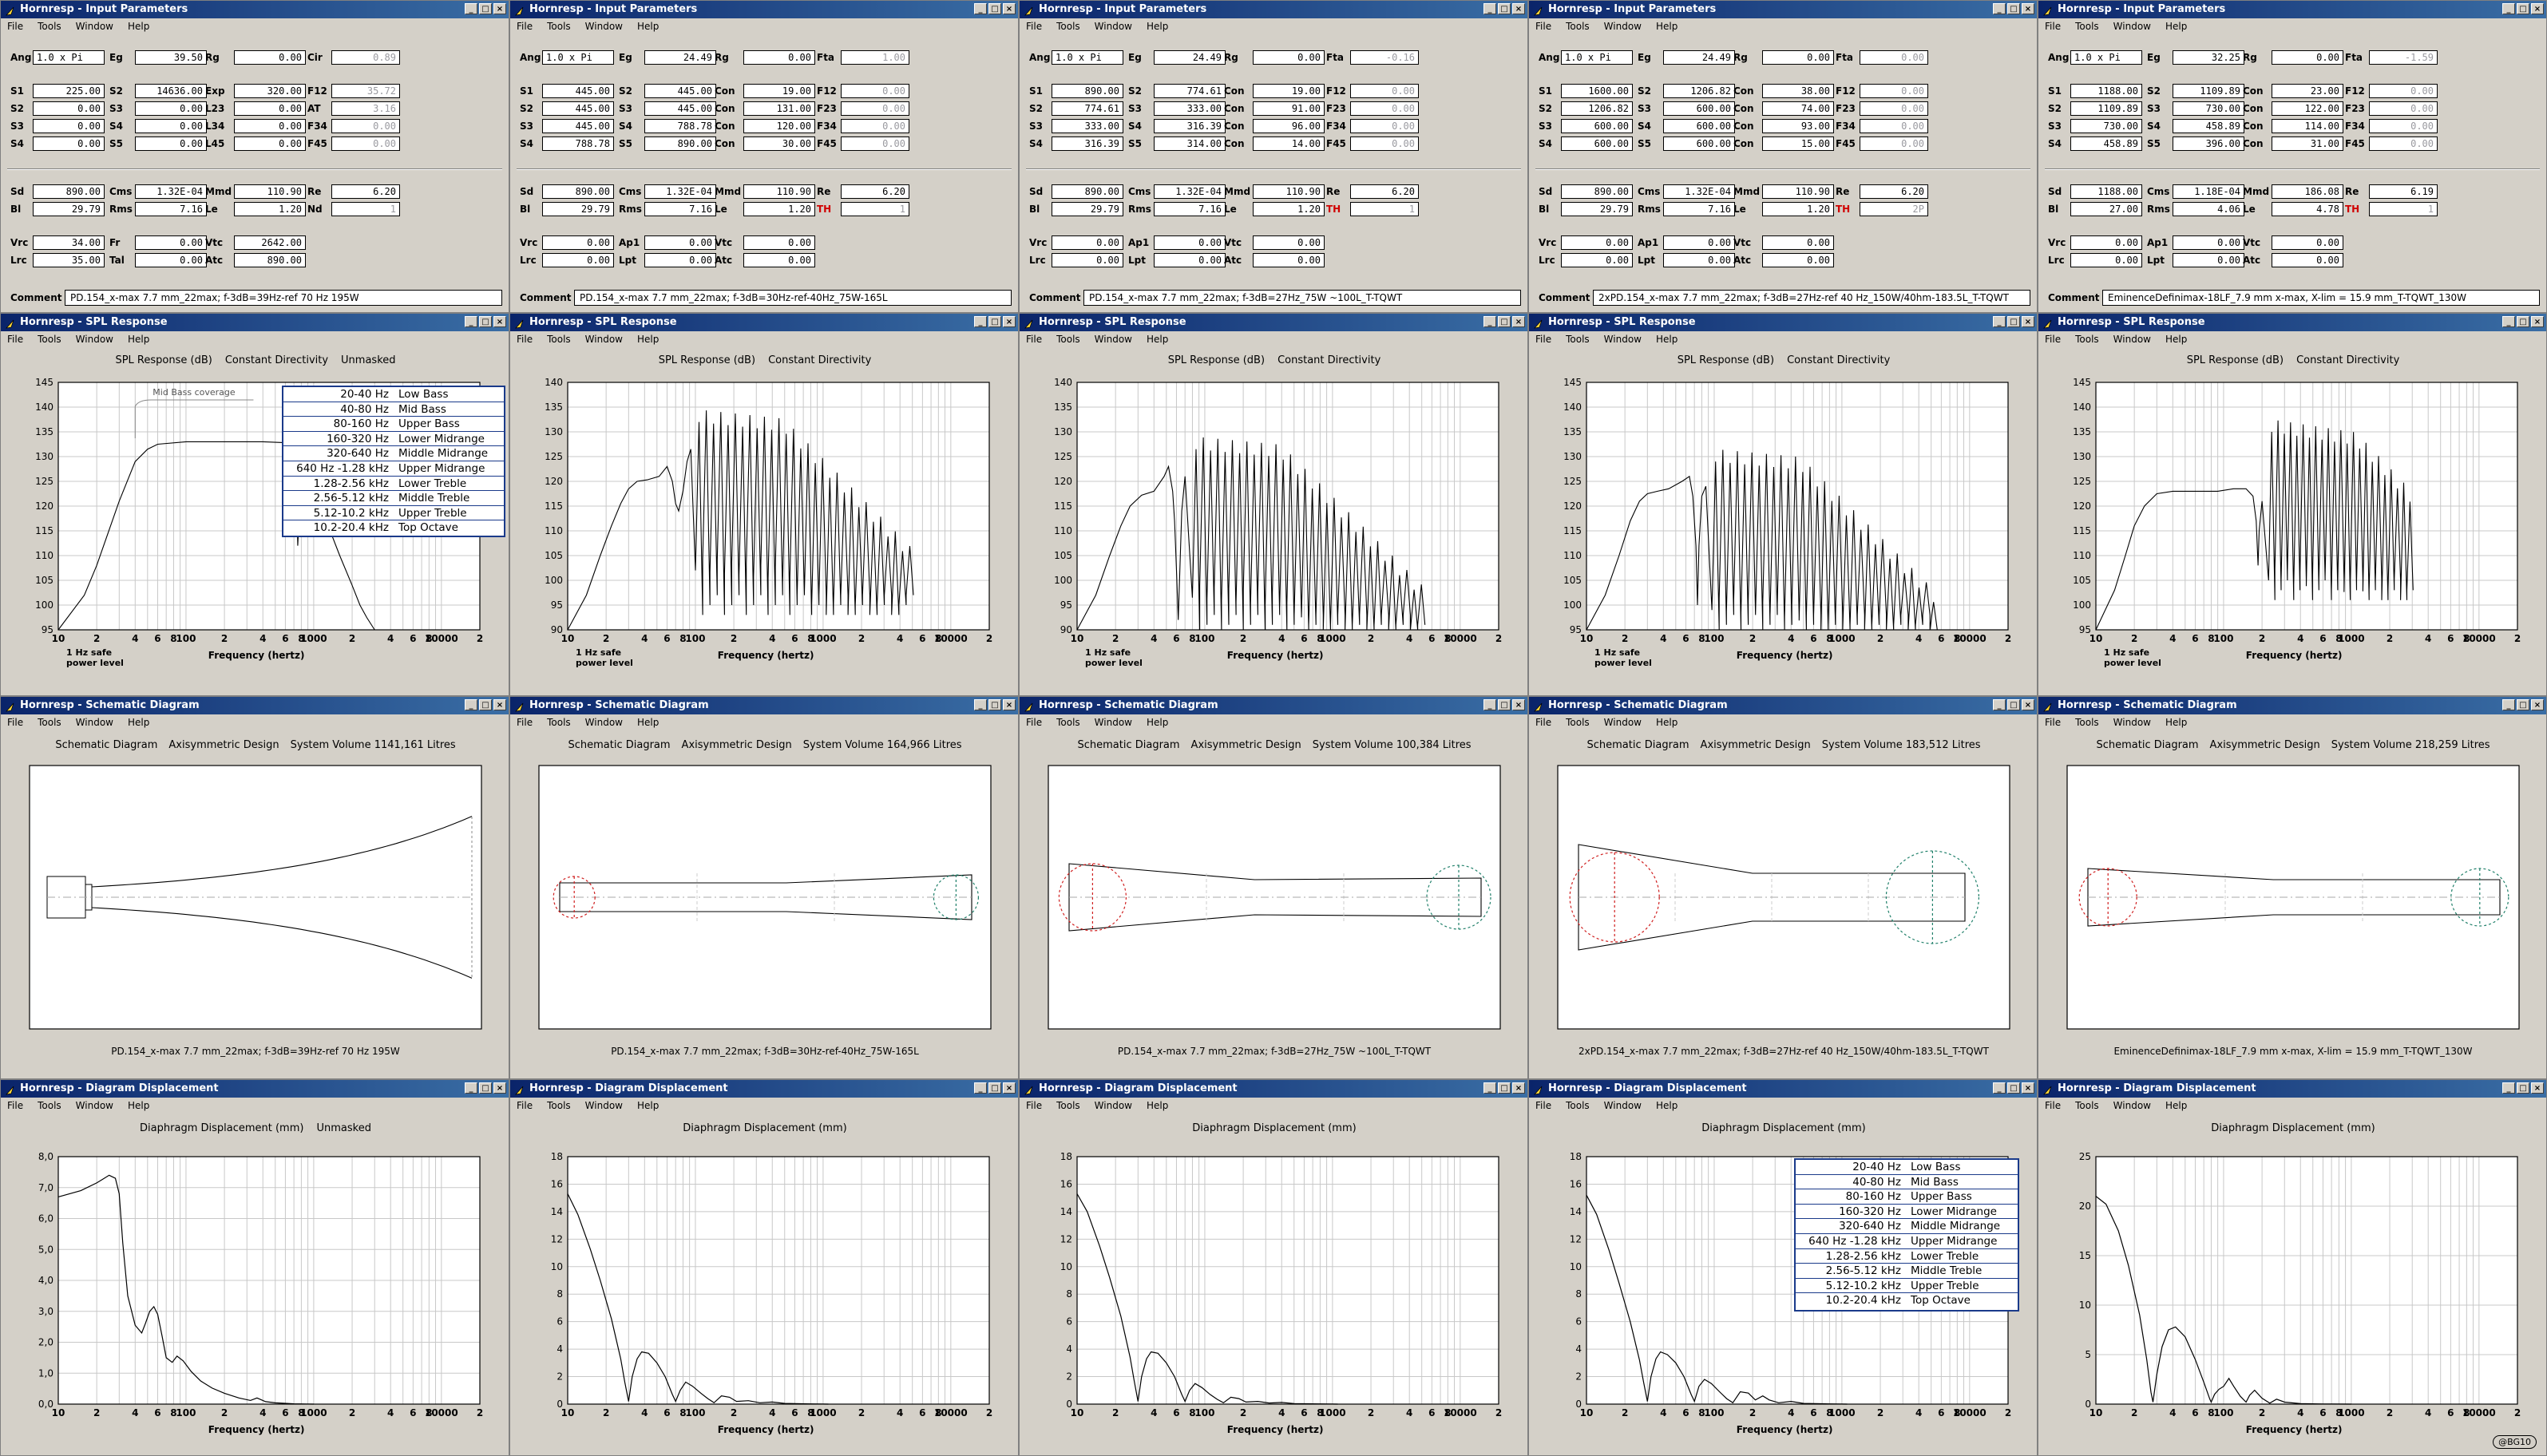 The height and width of the screenshot is (1456, 2547). Describe the element at coordinates (2208, 143) in the screenshot. I see `param-field-s5: 396.00` at that location.